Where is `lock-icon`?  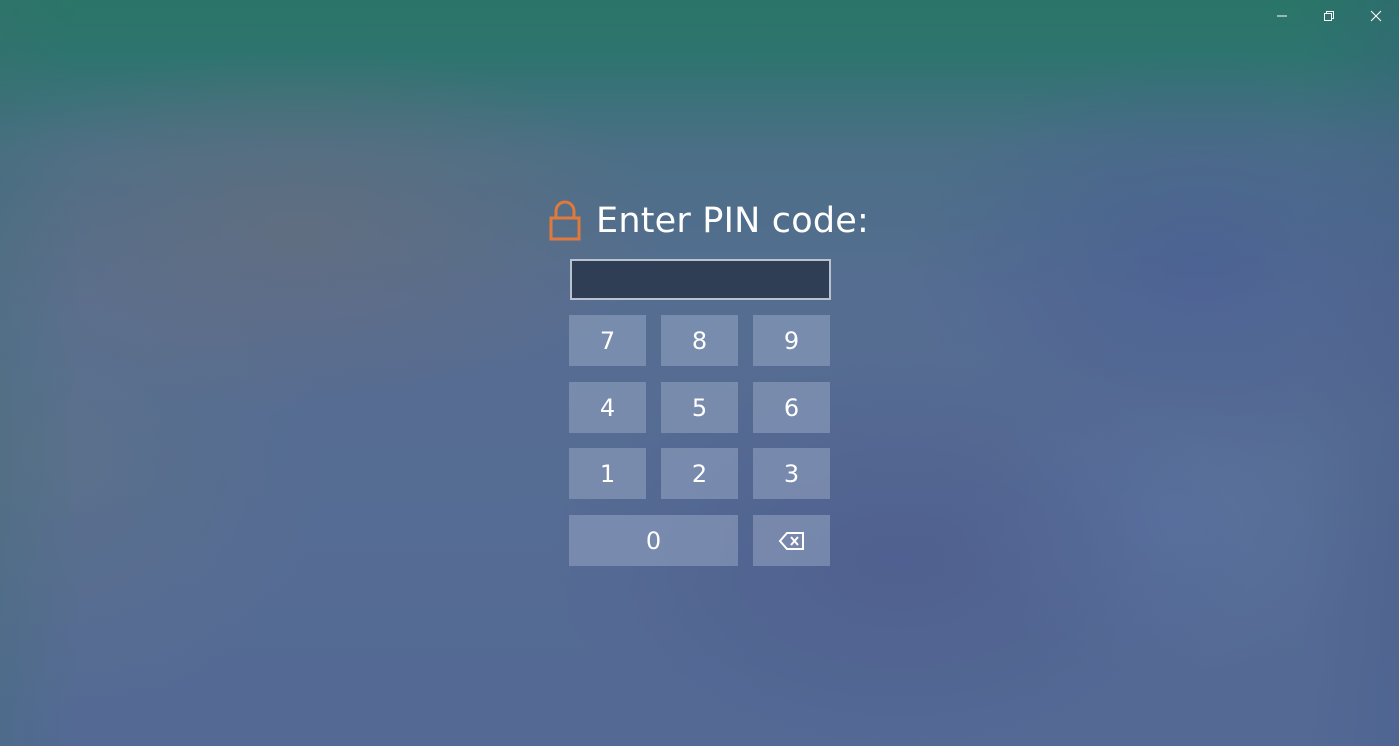
lock-icon is located at coordinates (565, 221).